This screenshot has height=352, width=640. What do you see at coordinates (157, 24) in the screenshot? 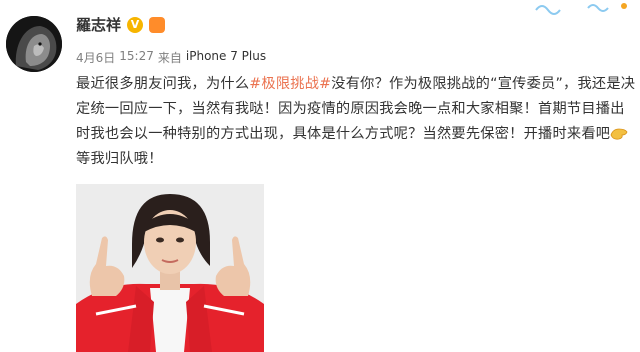
I see `member-badge-icon` at bounding box center [157, 24].